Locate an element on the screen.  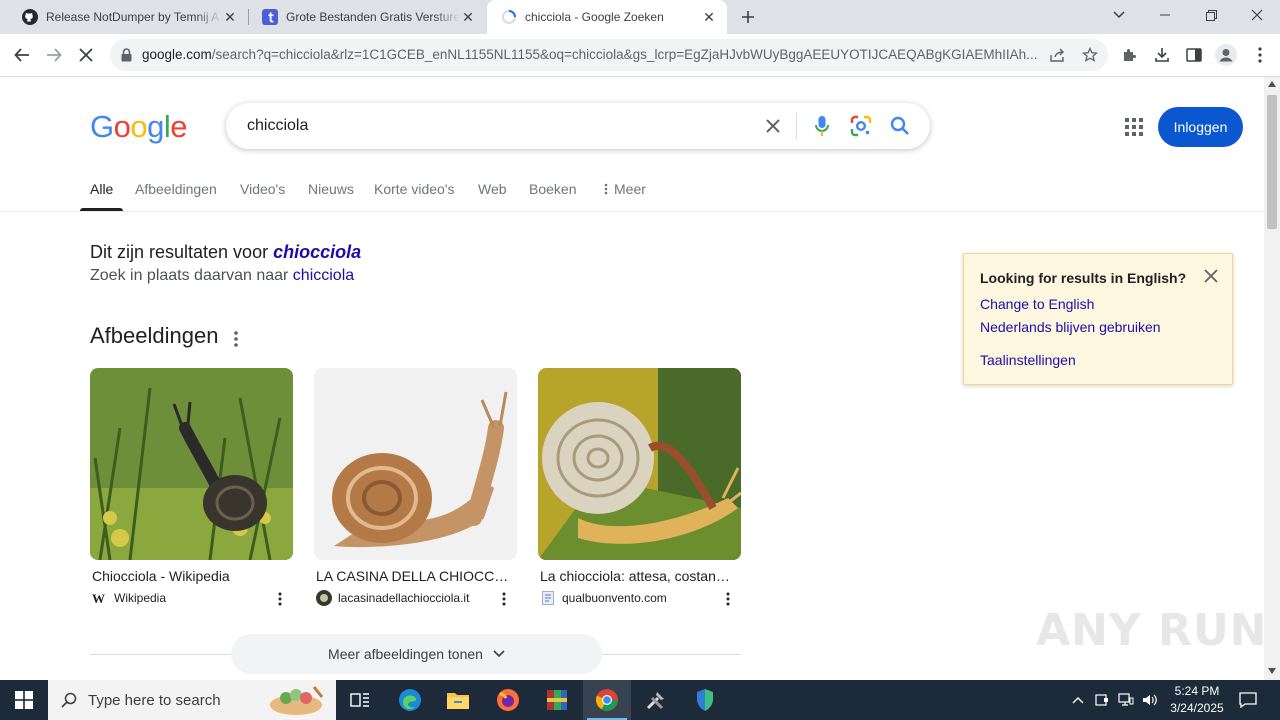
tab-more-label: Meer is located at coordinates (630, 189).